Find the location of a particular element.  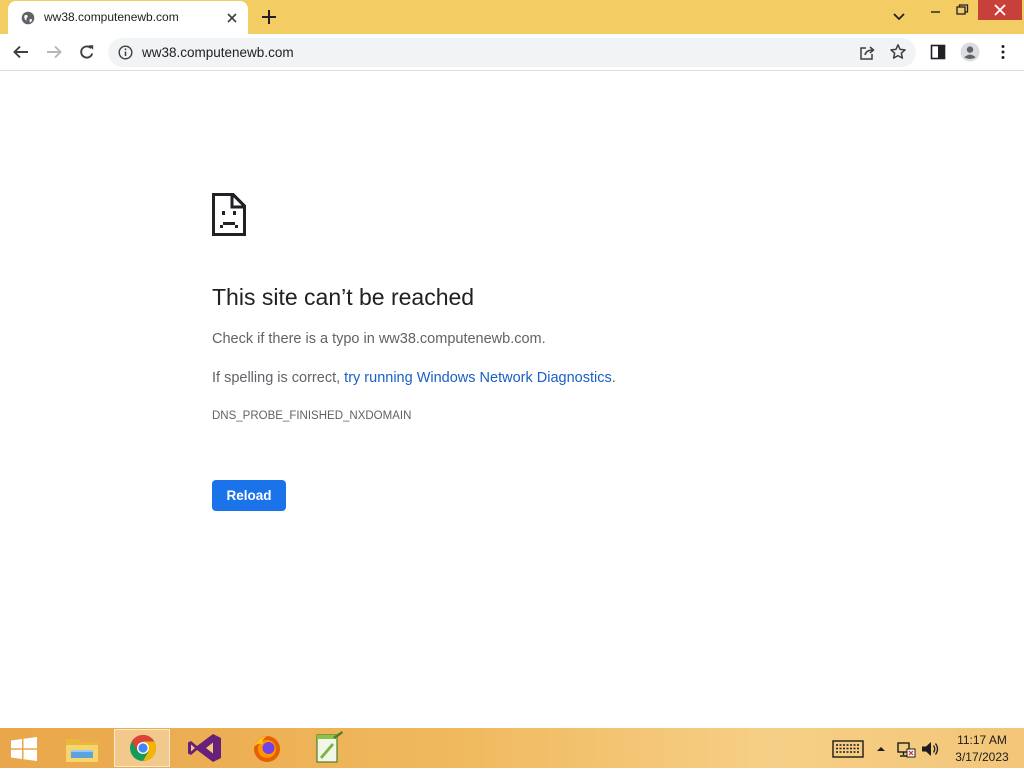

bookmark-star-icon is located at coordinates (898, 52).